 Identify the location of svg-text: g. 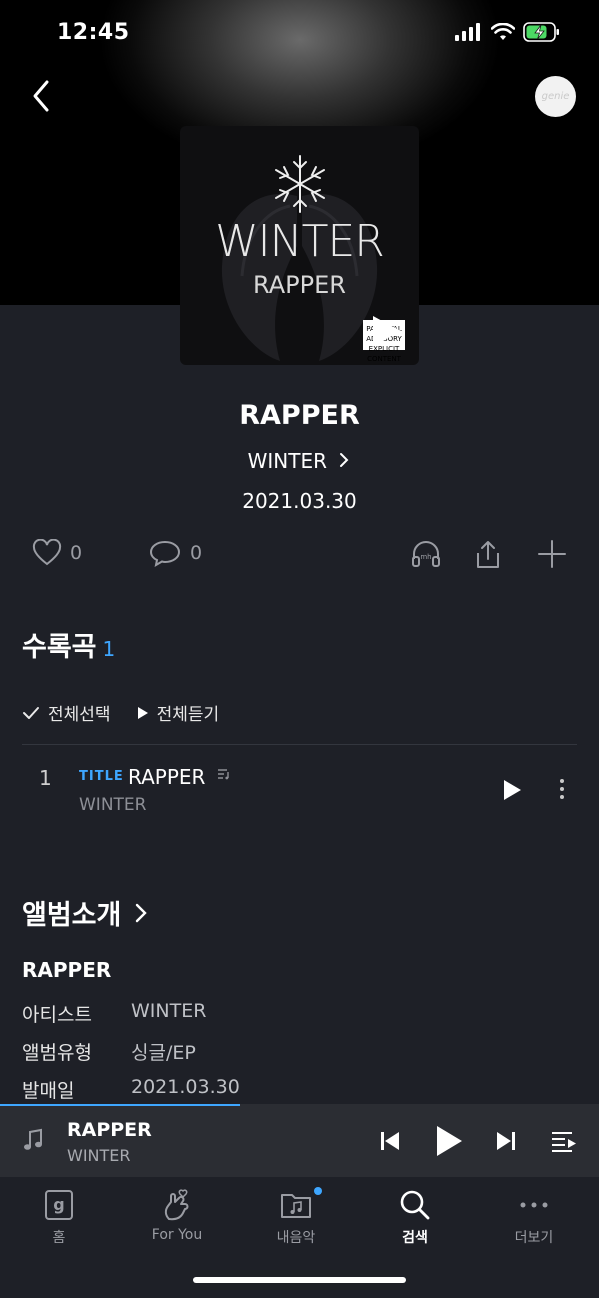
(58, 1204).